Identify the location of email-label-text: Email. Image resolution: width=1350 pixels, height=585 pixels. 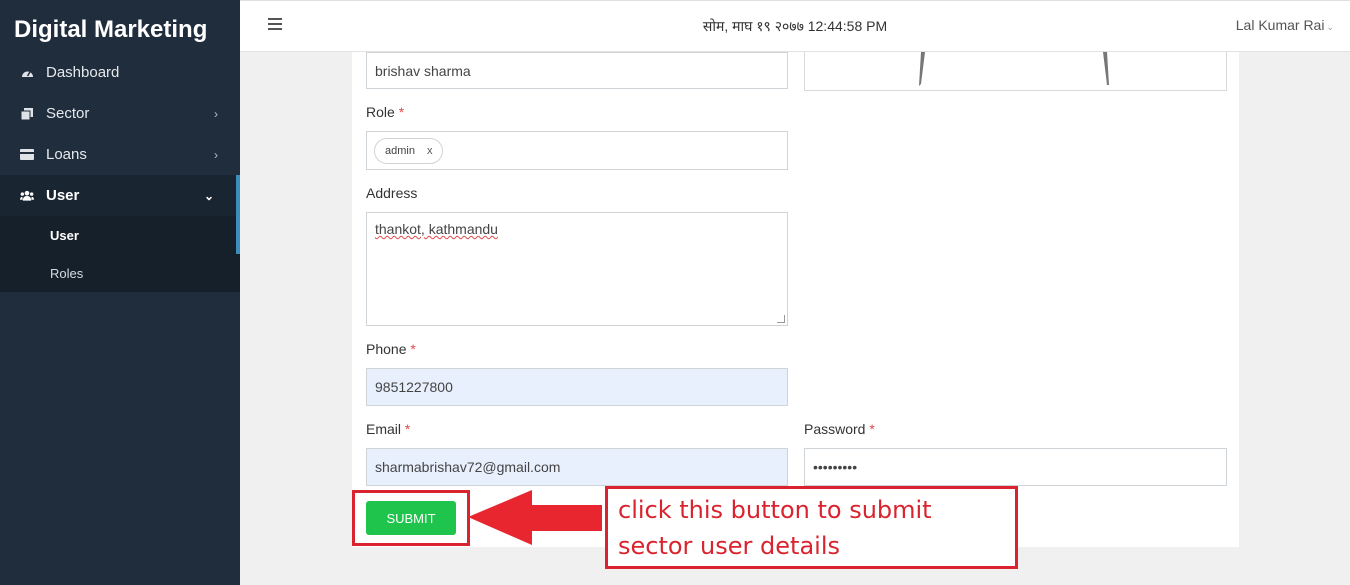
(384, 429).